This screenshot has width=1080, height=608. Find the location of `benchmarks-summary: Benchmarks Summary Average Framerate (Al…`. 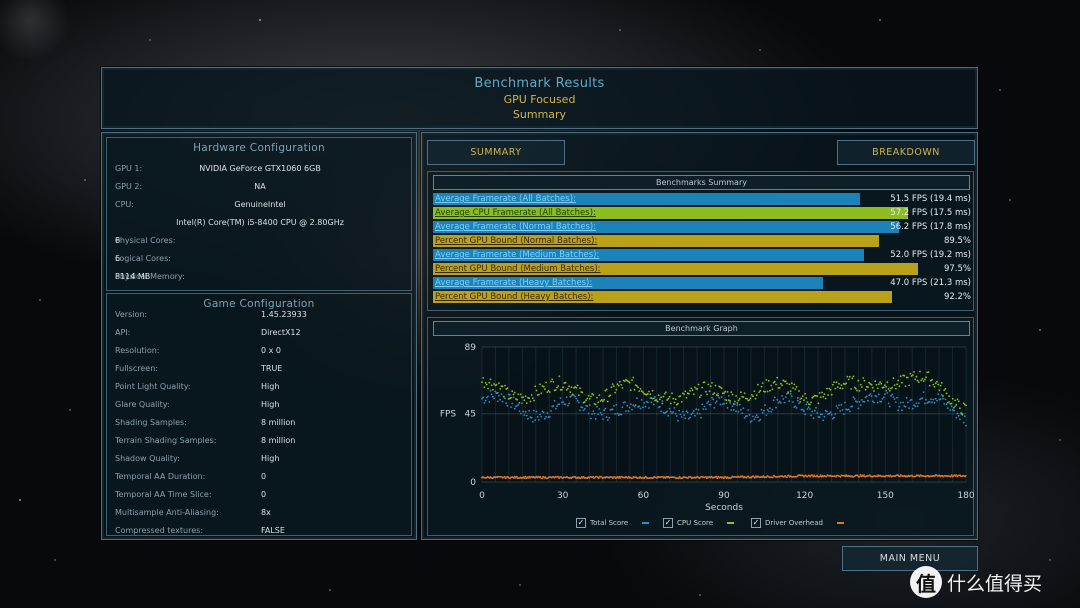

benchmarks-summary: Benchmarks Summary Average Framerate (Al… is located at coordinates (700, 241).